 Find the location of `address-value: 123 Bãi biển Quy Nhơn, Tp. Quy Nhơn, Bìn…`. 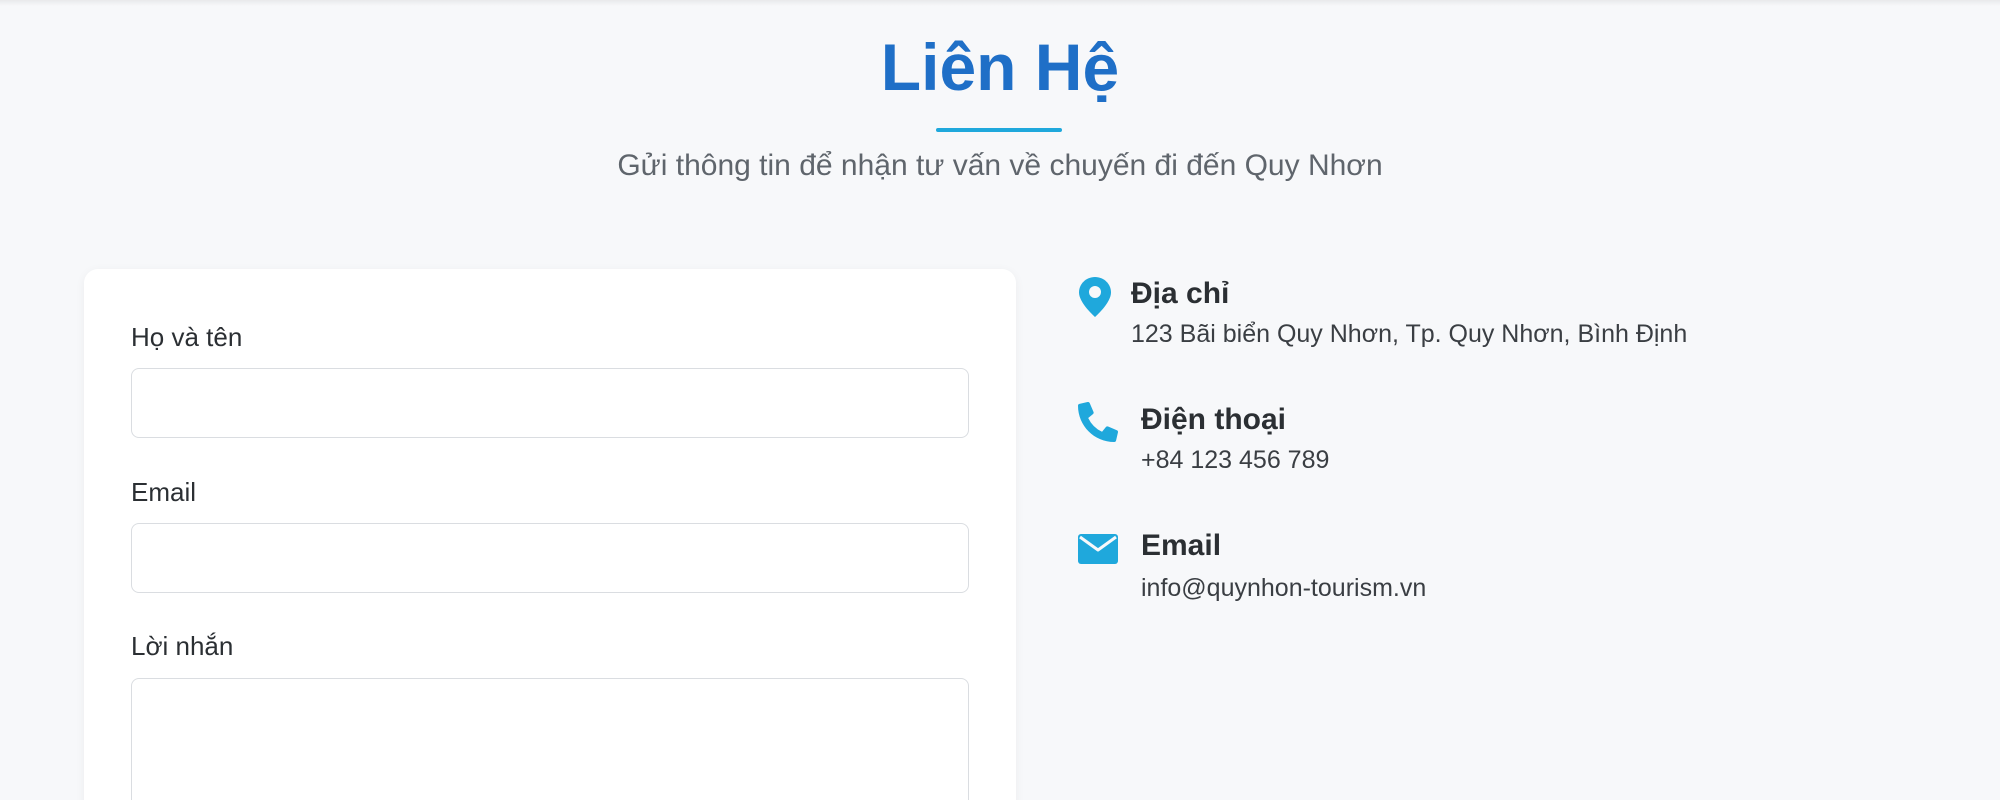

address-value: 123 Bãi biển Quy Nhơn, Tp. Quy Nhơn, Bìn… is located at coordinates (1409, 334).